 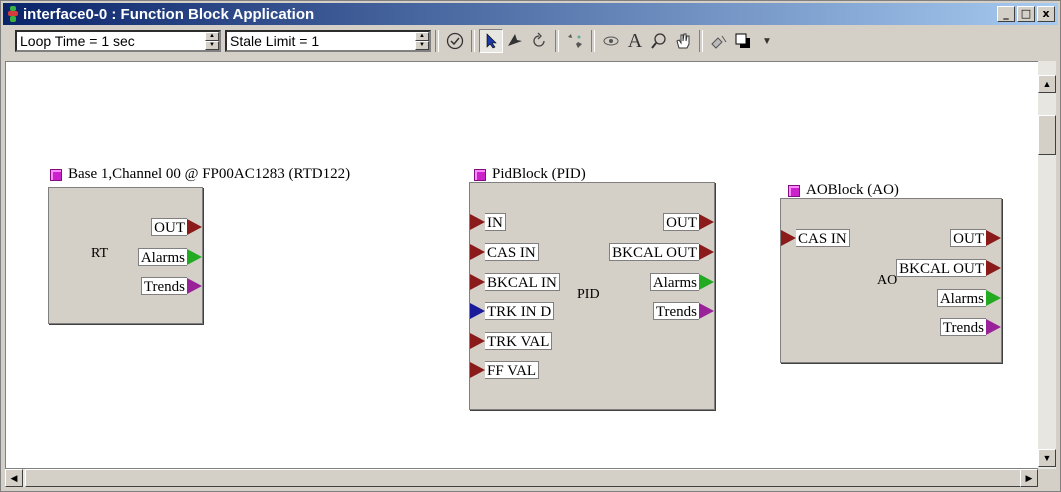 I want to click on block-type-label: AO, so click(x=887, y=280).